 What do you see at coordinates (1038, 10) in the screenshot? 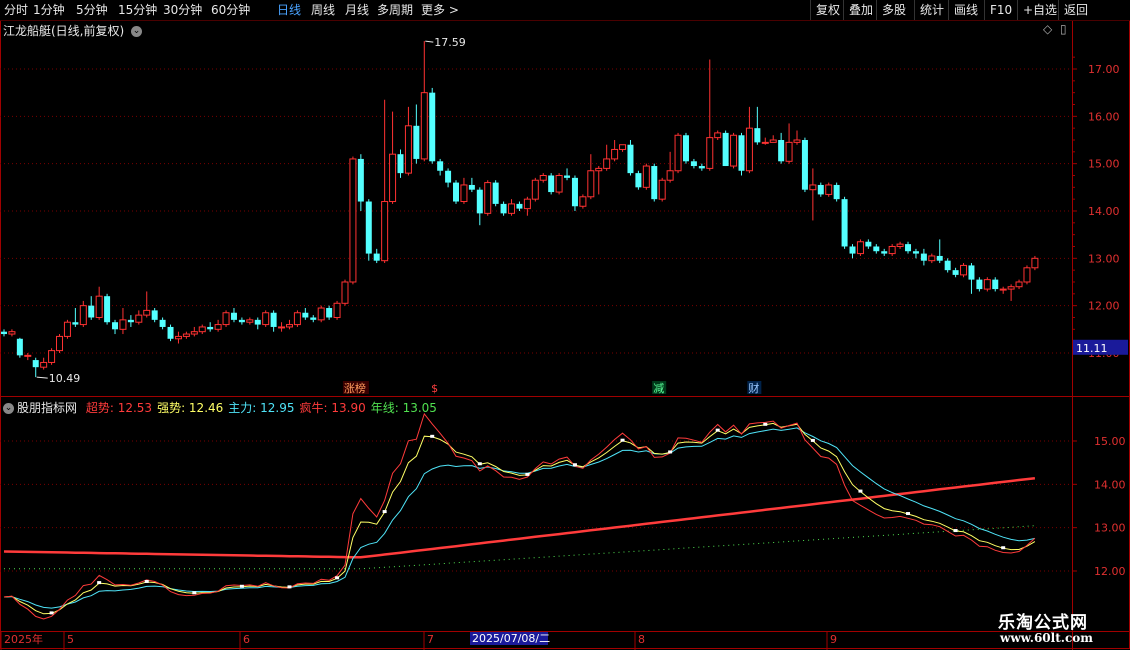
I see `toolbar-button-6: +自选` at bounding box center [1038, 10].